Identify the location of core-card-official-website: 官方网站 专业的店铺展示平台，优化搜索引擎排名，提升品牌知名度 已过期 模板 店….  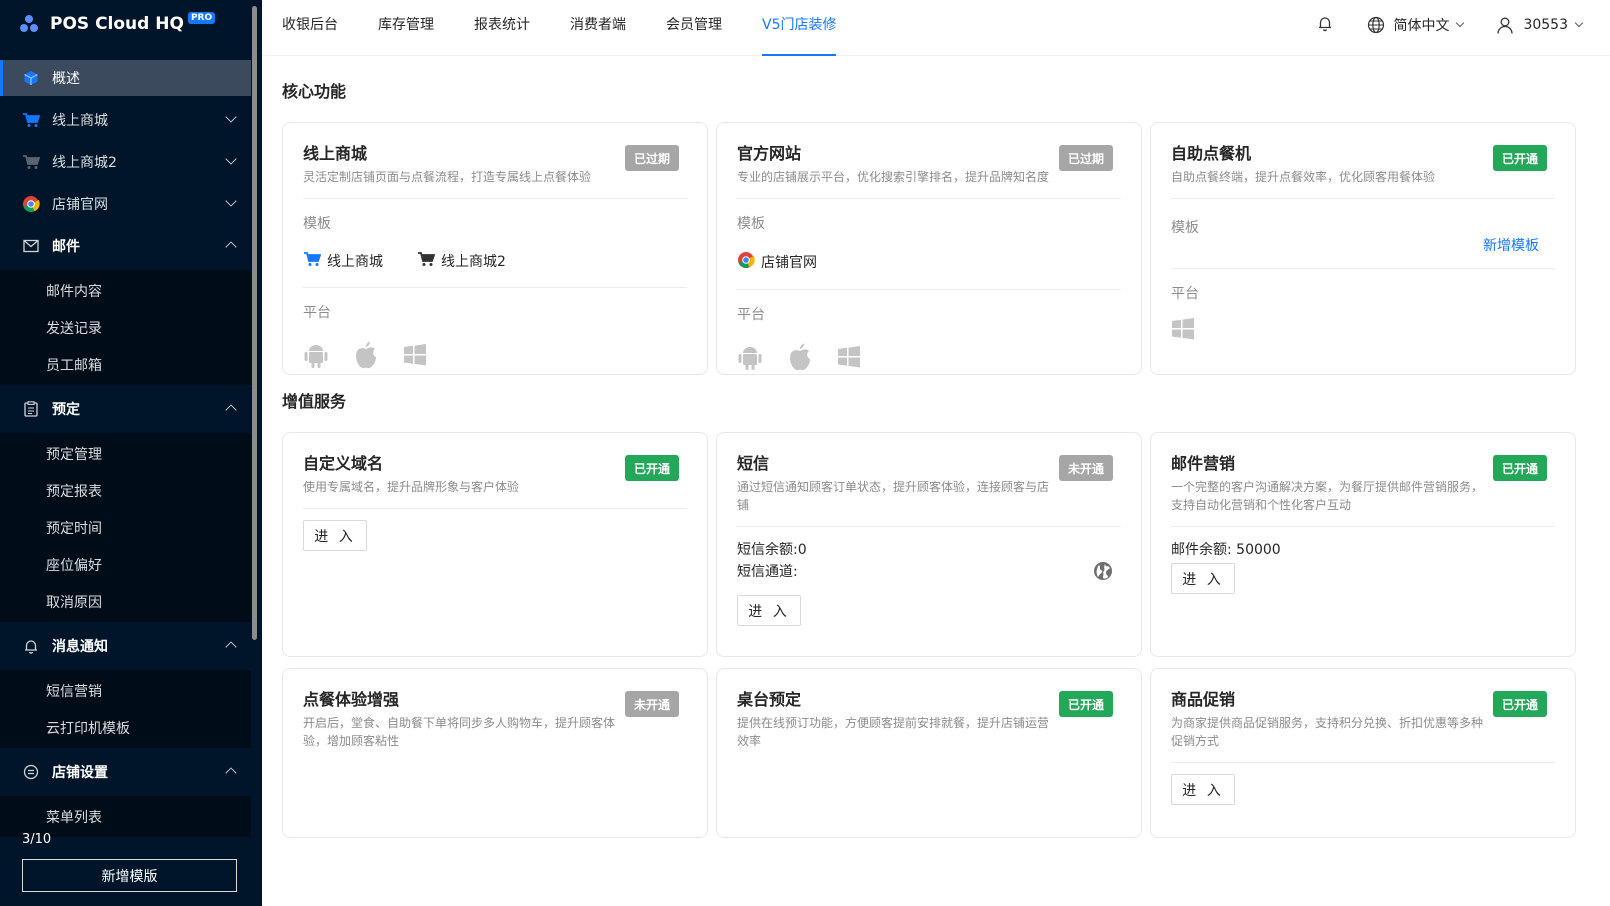
(929, 248).